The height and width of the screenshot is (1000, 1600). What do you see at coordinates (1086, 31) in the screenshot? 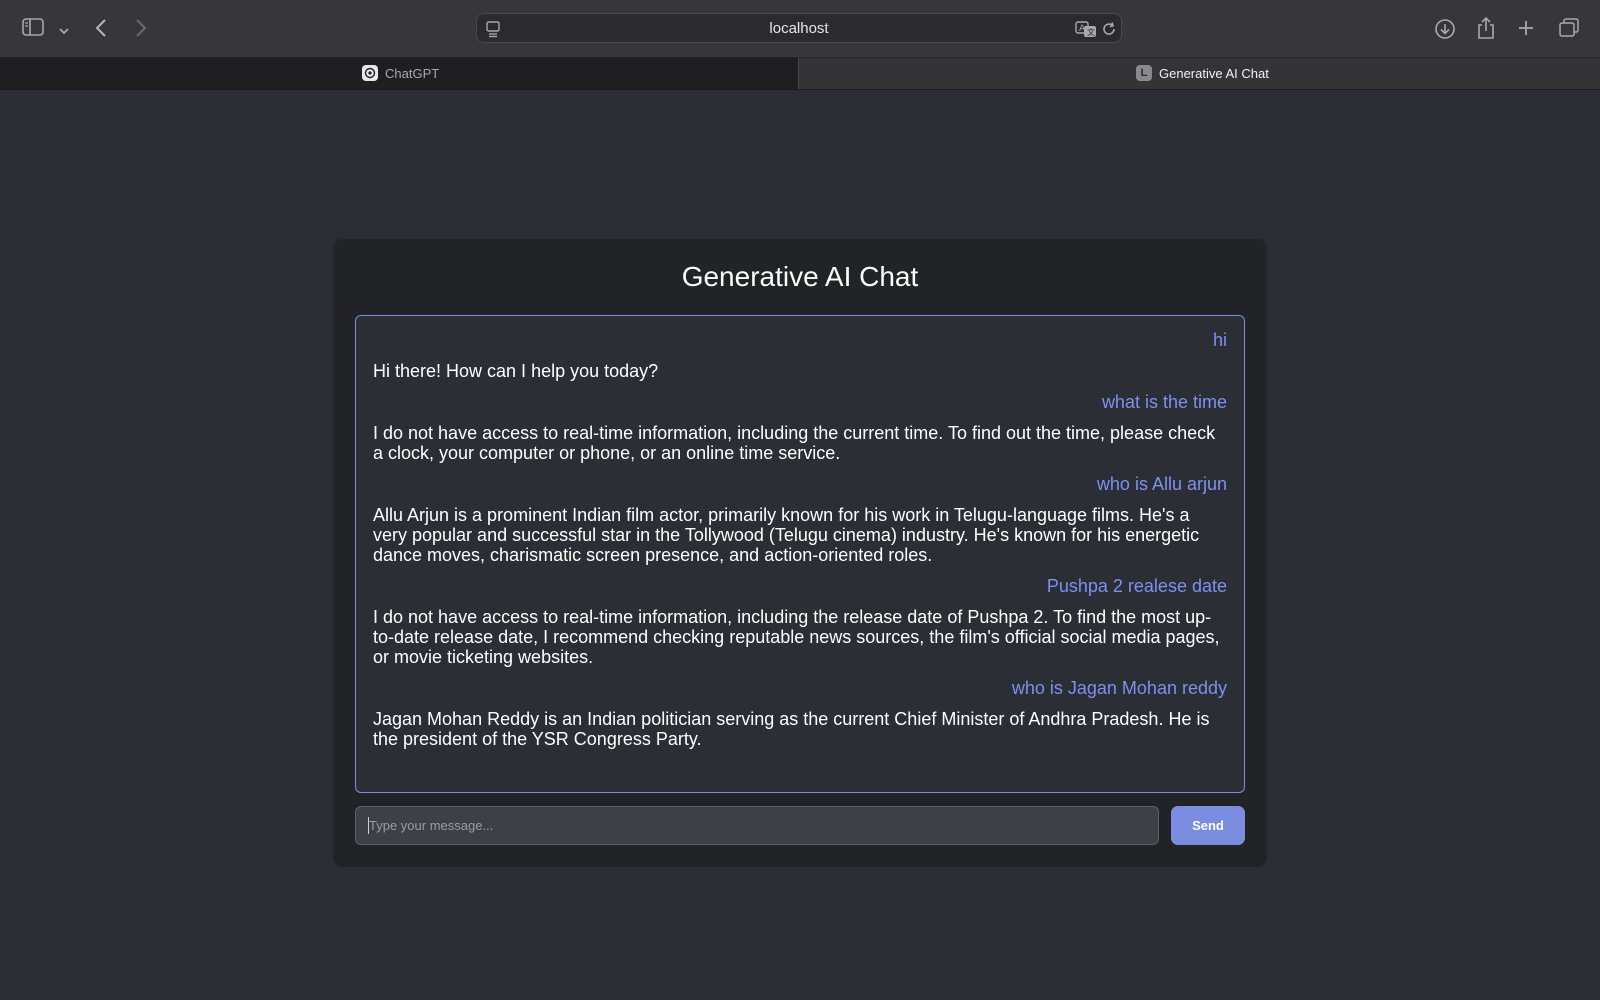
I see `translate-icon: A文` at bounding box center [1086, 31].